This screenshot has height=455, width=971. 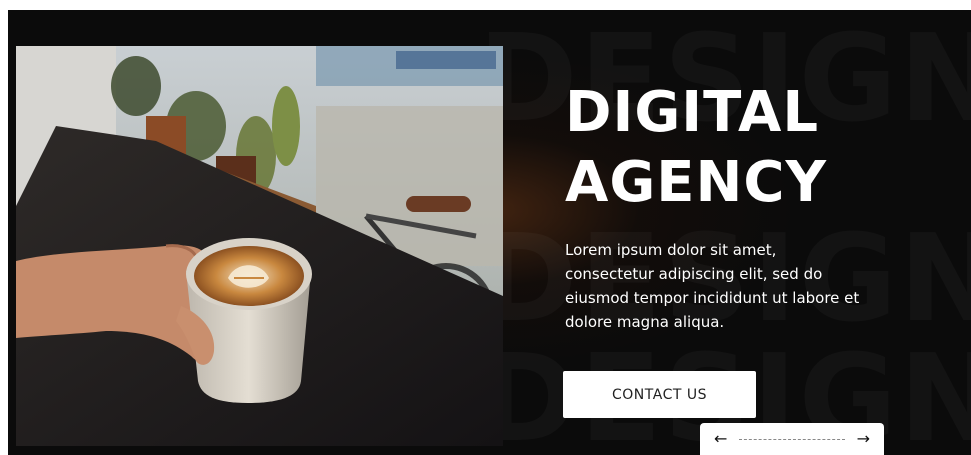 I want to click on hero-heading-line1: DIGITAL, so click(x=692, y=112).